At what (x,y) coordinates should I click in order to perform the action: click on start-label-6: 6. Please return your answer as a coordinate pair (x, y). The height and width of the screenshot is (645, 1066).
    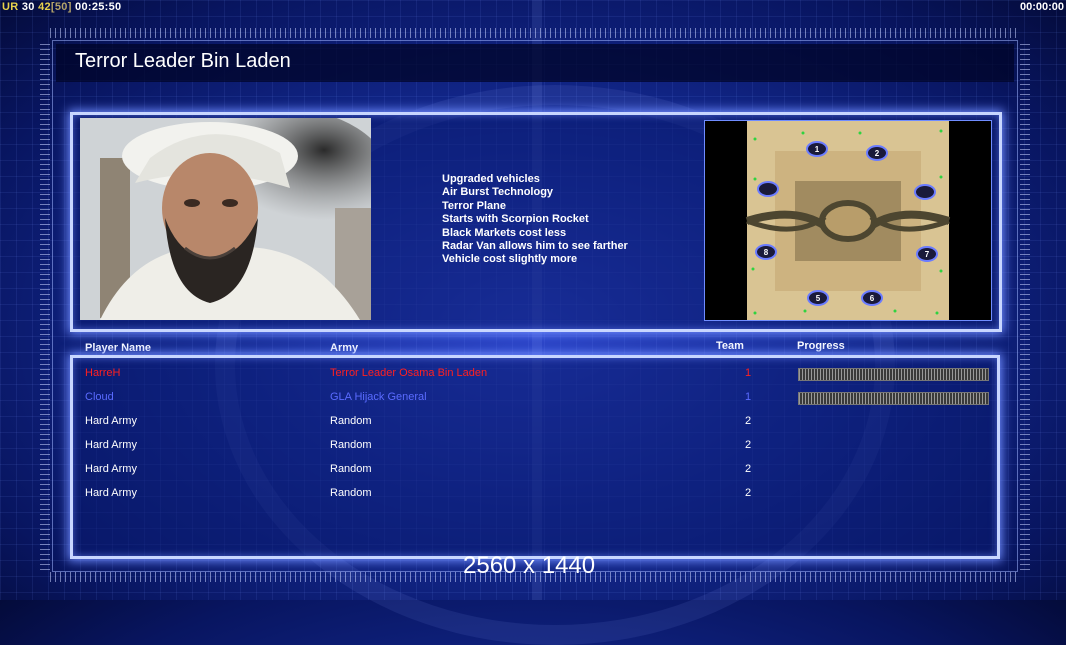
    Looking at the image, I should click on (872, 298).